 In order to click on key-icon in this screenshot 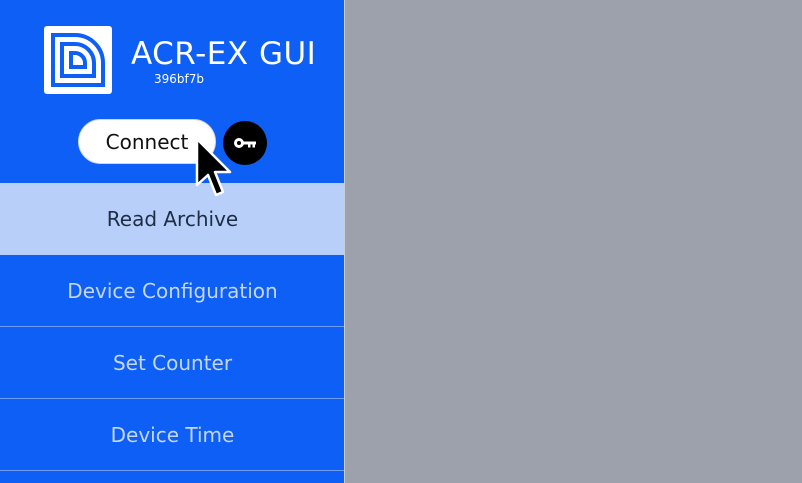, I will do `click(245, 143)`.